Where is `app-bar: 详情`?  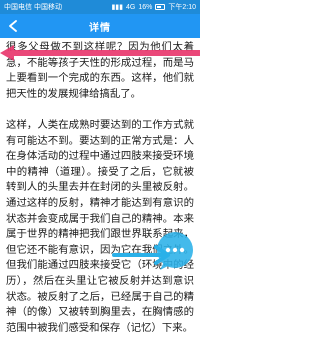 app-bar: 详情 is located at coordinates (100, 26).